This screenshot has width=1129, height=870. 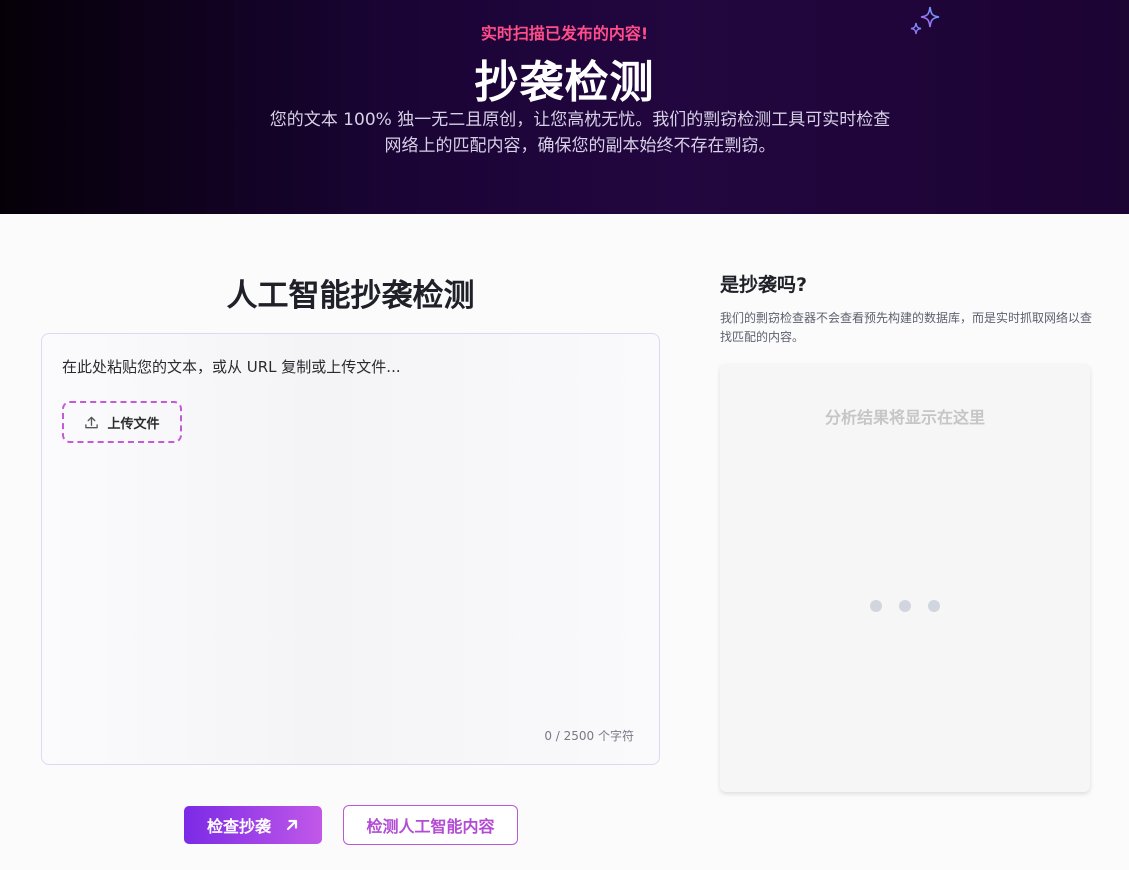 What do you see at coordinates (764, 285) in the screenshot?
I see `result-title: 是抄袭吗?` at bounding box center [764, 285].